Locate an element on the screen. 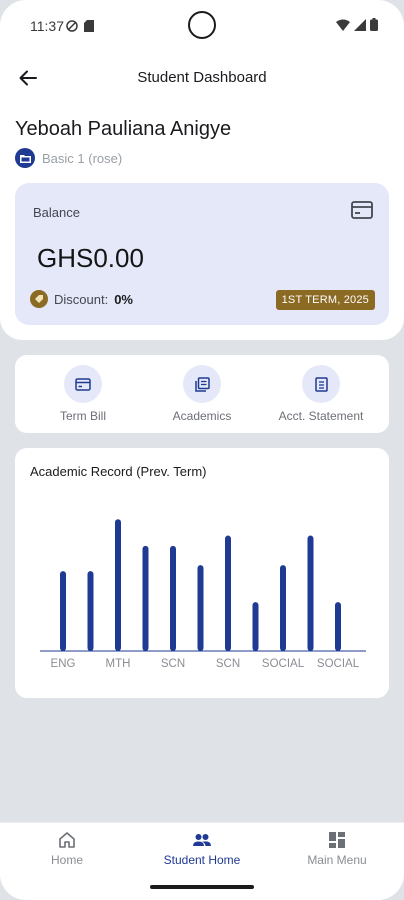 This screenshot has width=404, height=900. discount-value: 0% is located at coordinates (123, 299).